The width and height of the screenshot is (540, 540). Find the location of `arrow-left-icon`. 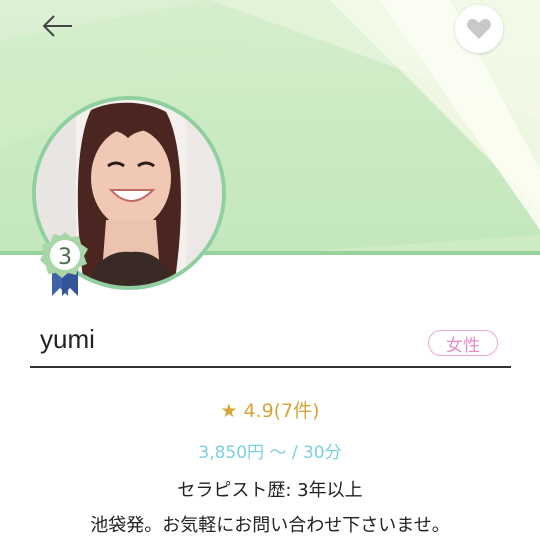

arrow-left-icon is located at coordinates (57, 26).